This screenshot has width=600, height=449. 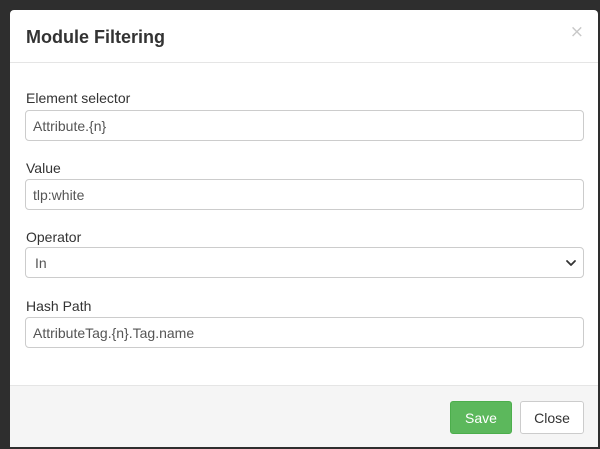 I want to click on modal-title: Module Filtering, so click(x=95, y=37).